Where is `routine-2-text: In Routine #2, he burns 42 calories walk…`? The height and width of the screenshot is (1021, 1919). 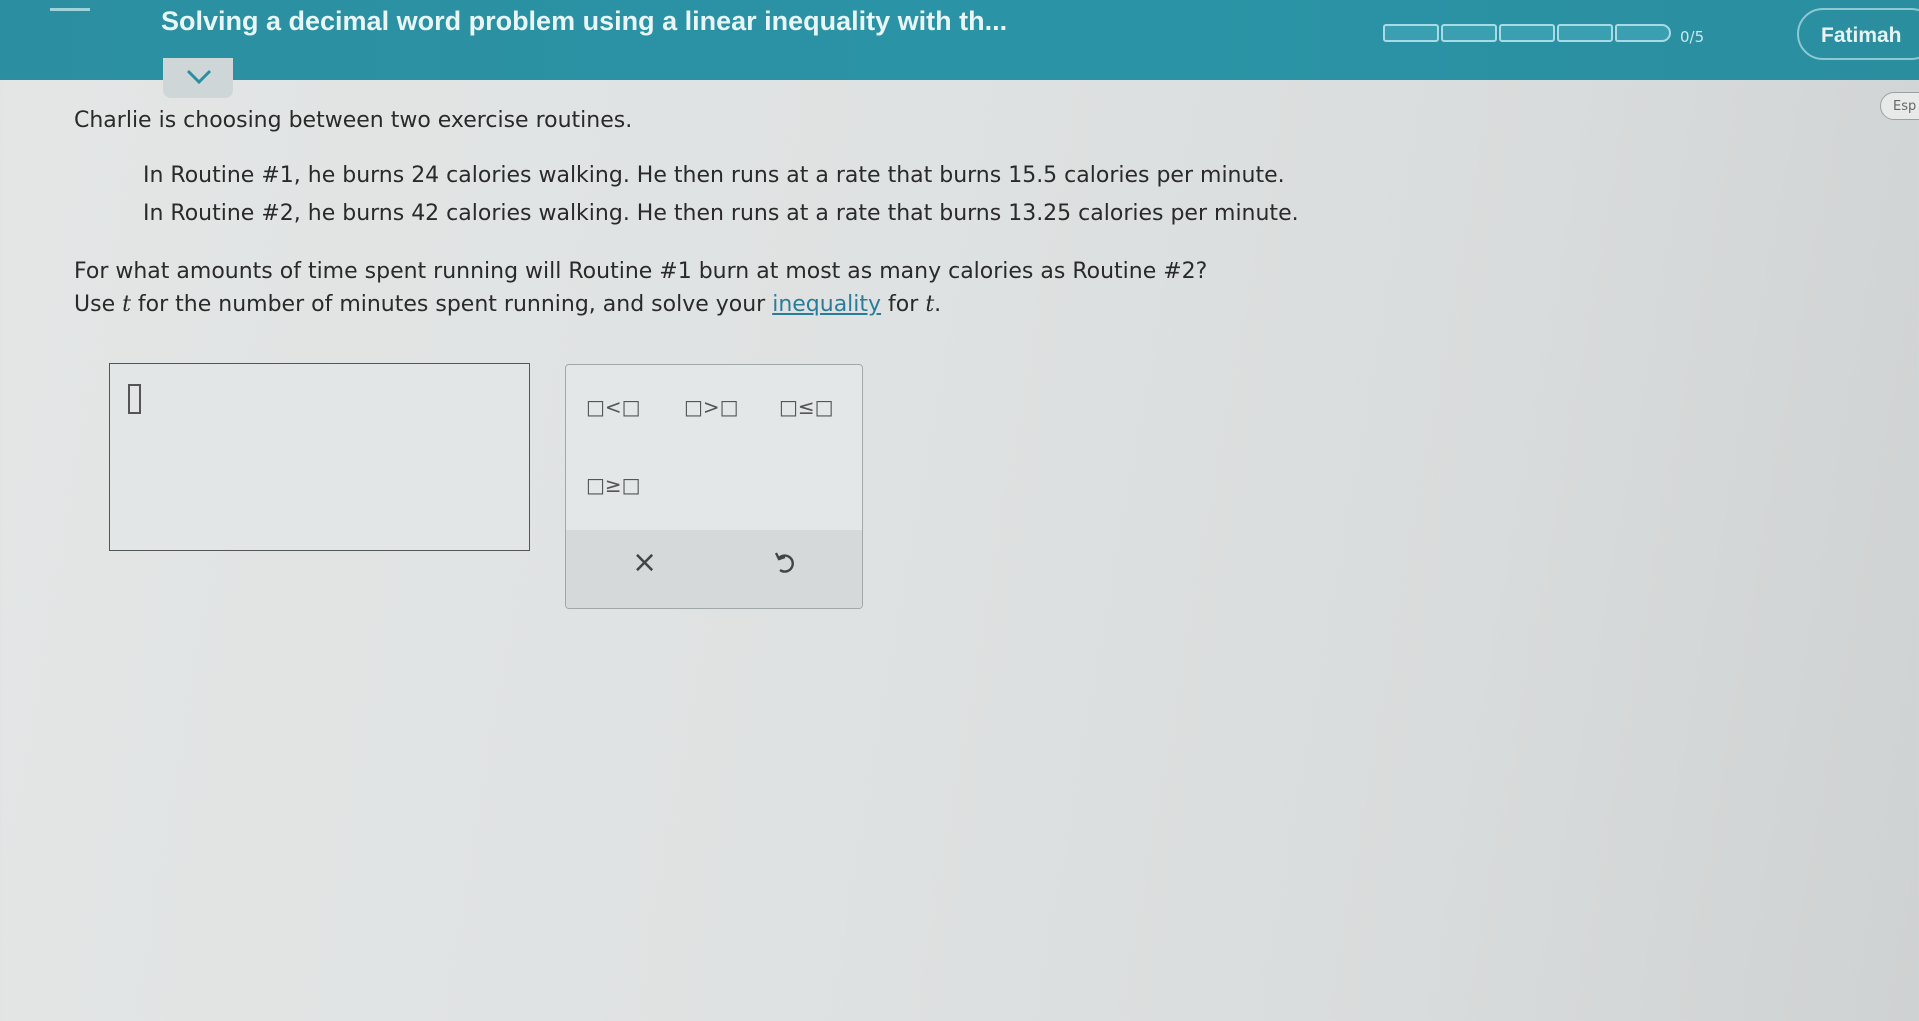
routine-2-text: In Routine #2, he burns 42 calories walk… is located at coordinates (721, 213).